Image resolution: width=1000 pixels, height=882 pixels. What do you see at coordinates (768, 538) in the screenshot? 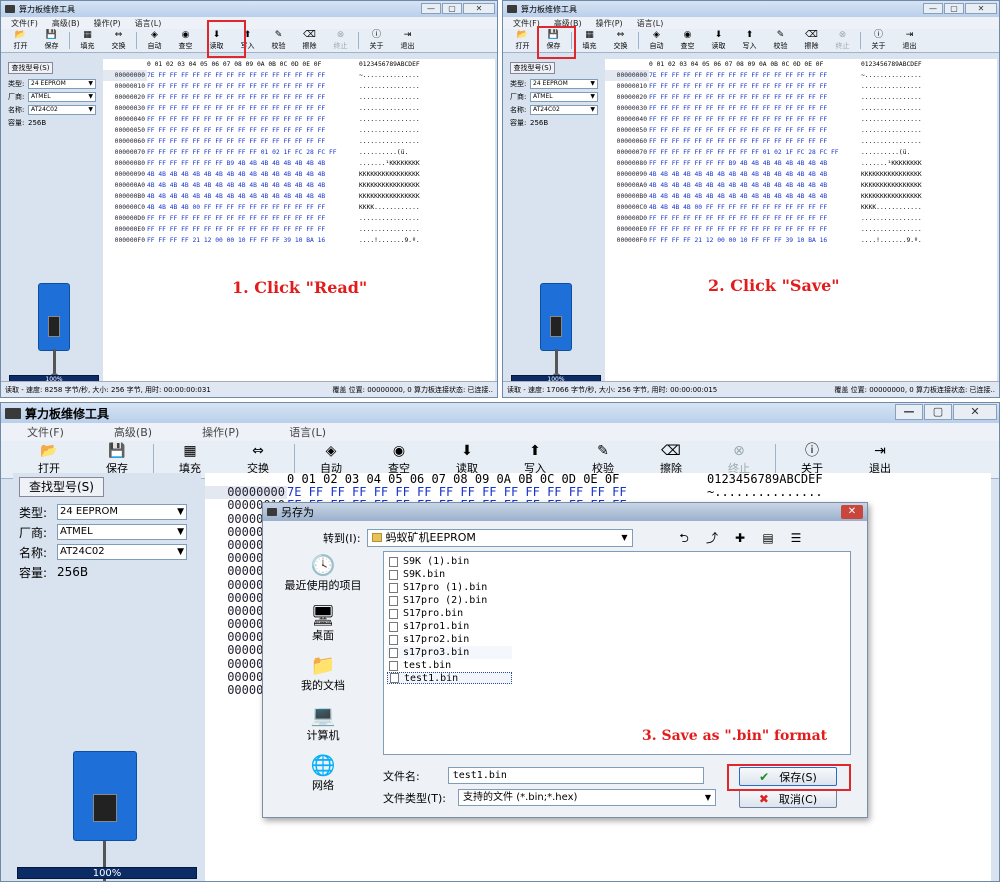
I see `view-menu-icon: ▤` at bounding box center [768, 538].